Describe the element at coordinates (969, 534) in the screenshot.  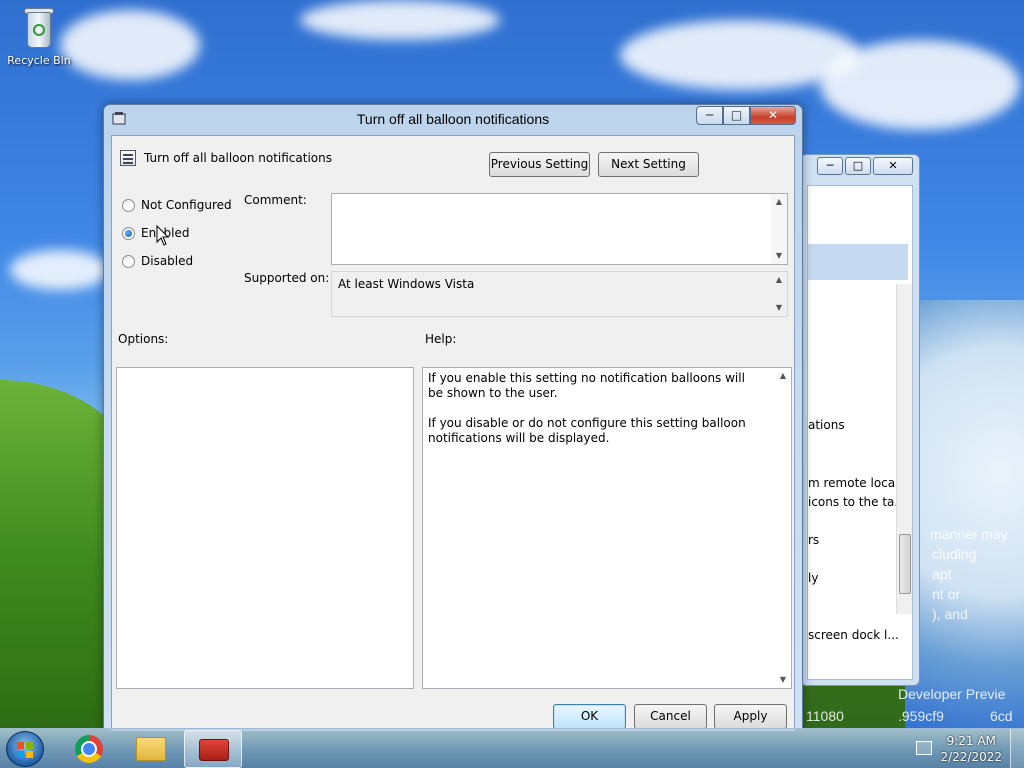
I see `wallpaper-text: manner may` at that location.